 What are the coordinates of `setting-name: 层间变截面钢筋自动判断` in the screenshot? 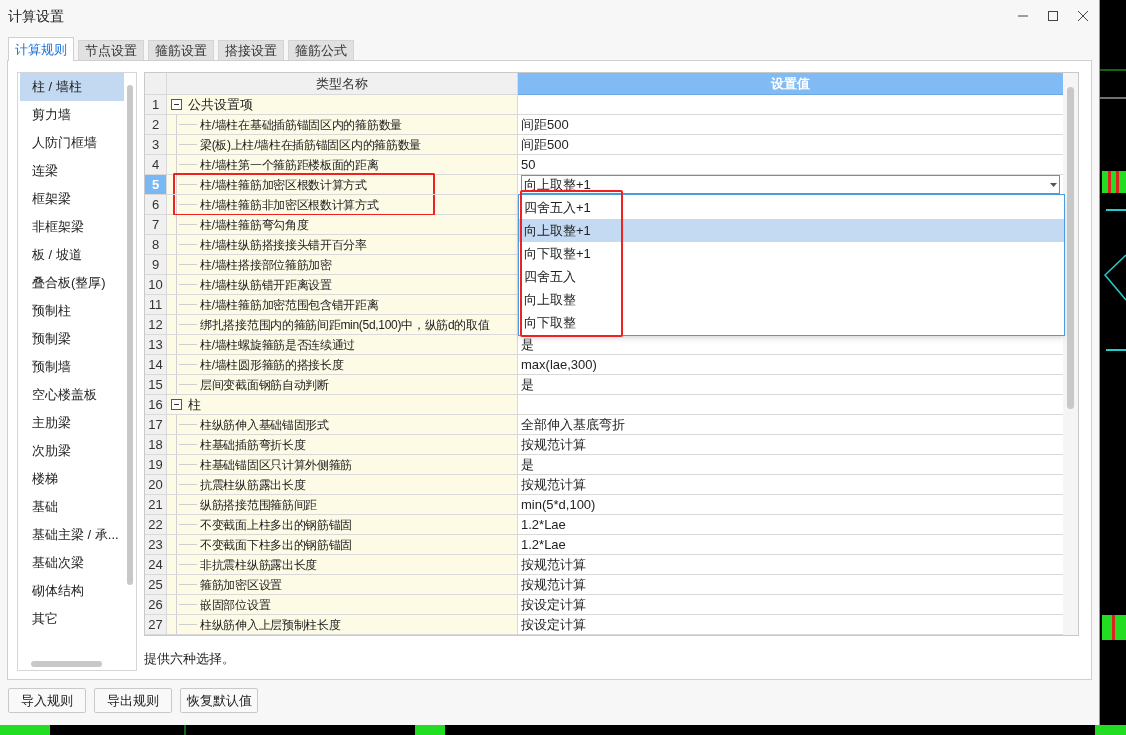 It's located at (264, 385).